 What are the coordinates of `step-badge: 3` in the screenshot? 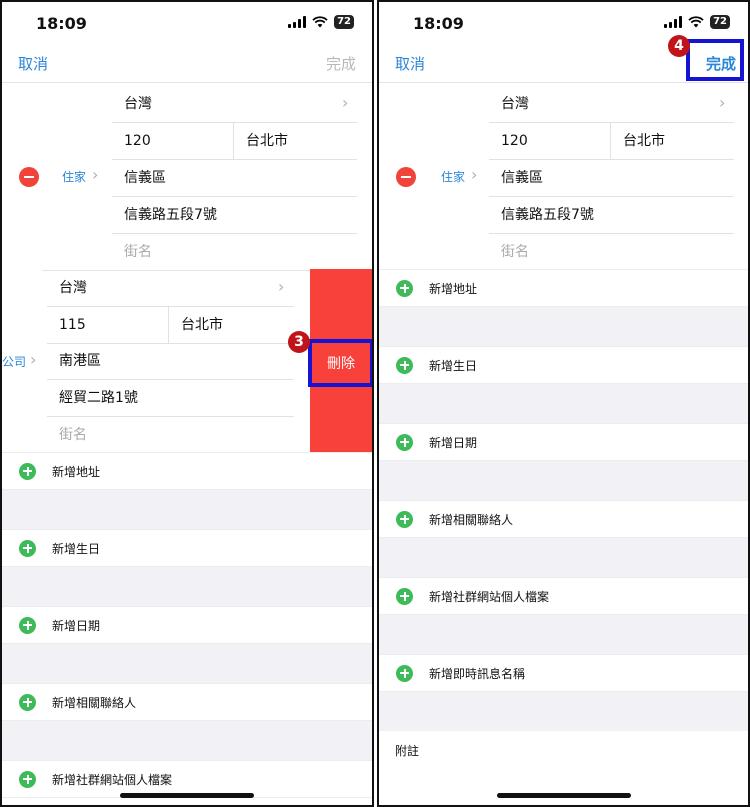 It's located at (299, 342).